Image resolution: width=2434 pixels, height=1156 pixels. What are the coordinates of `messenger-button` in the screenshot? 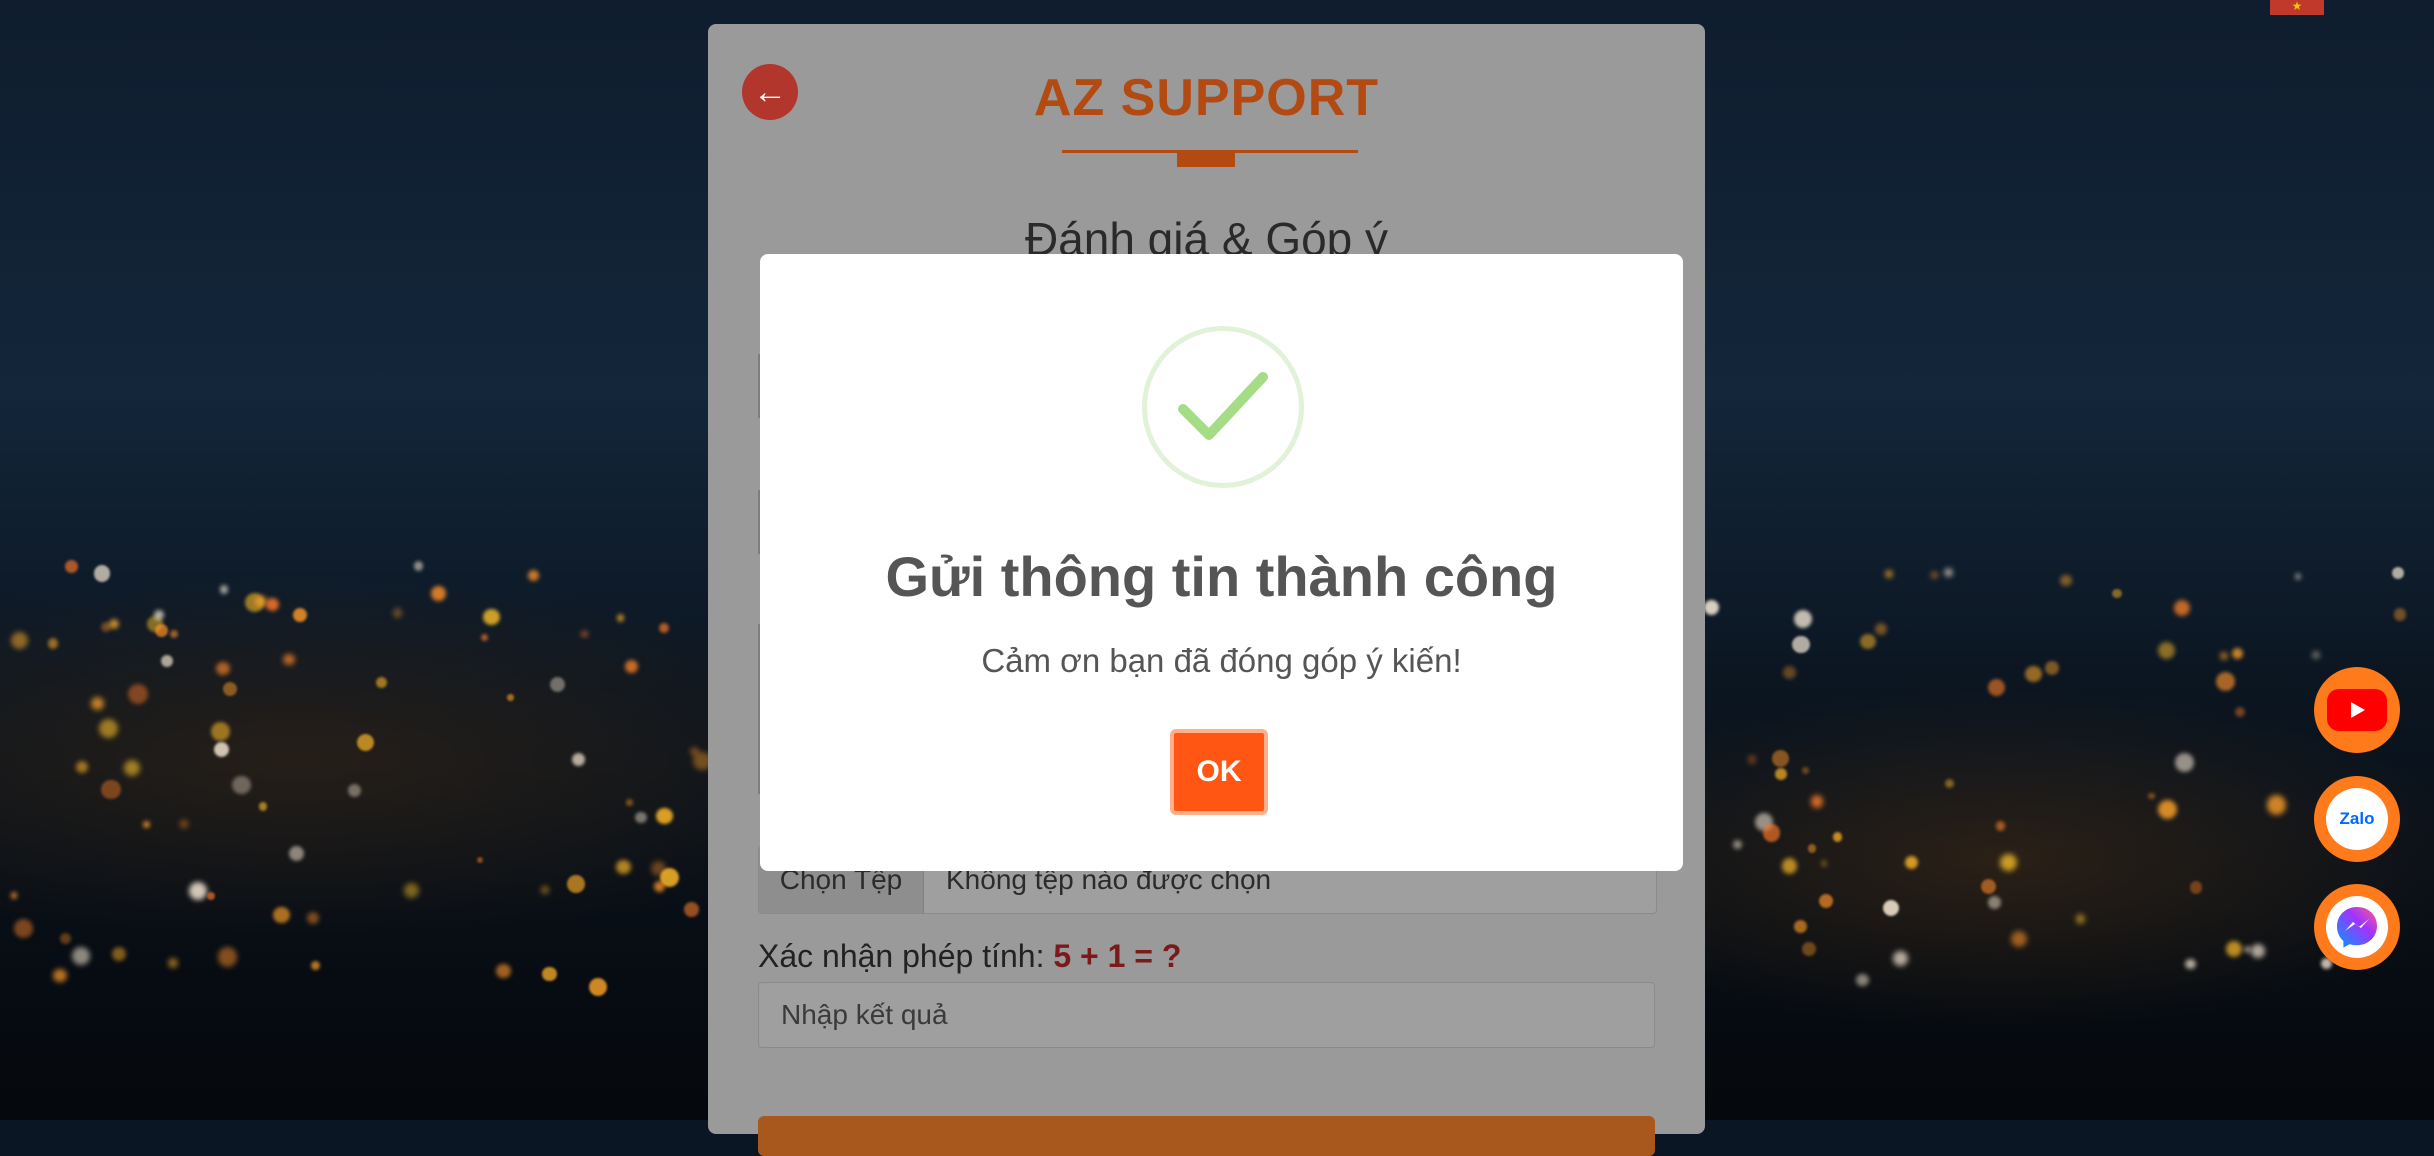 It's located at (2357, 927).